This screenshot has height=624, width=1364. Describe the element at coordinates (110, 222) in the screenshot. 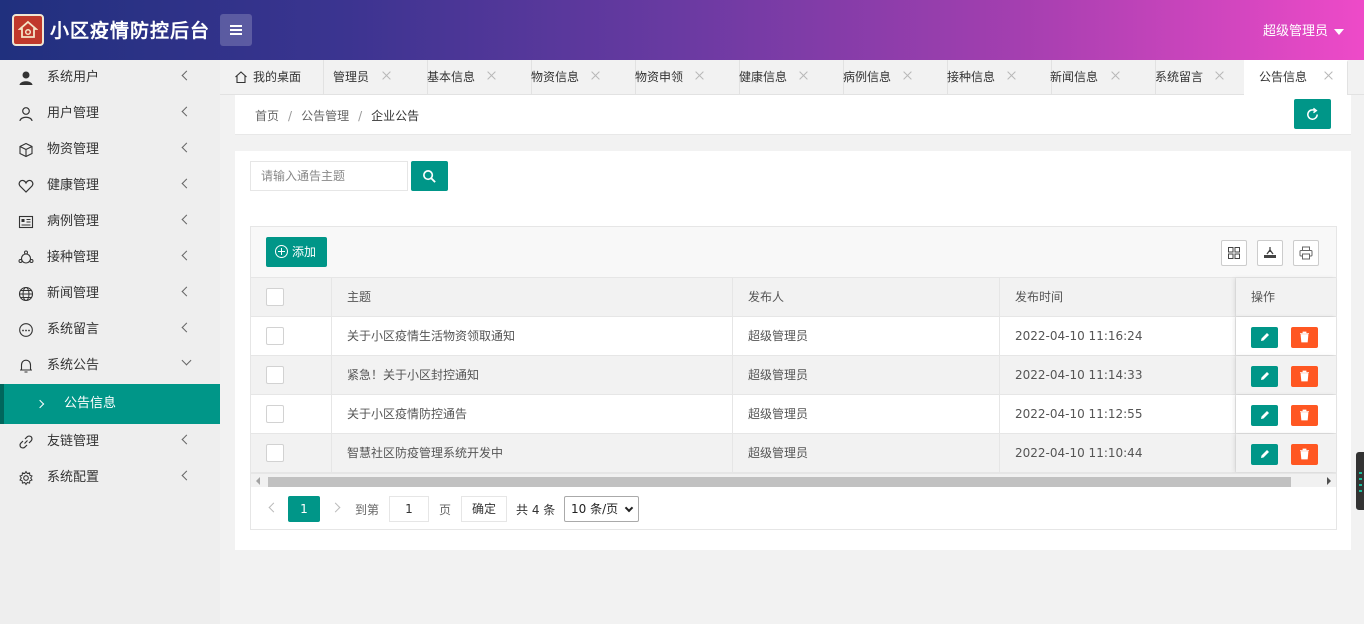

I see `sidebar-item-cases: 病例管理` at that location.